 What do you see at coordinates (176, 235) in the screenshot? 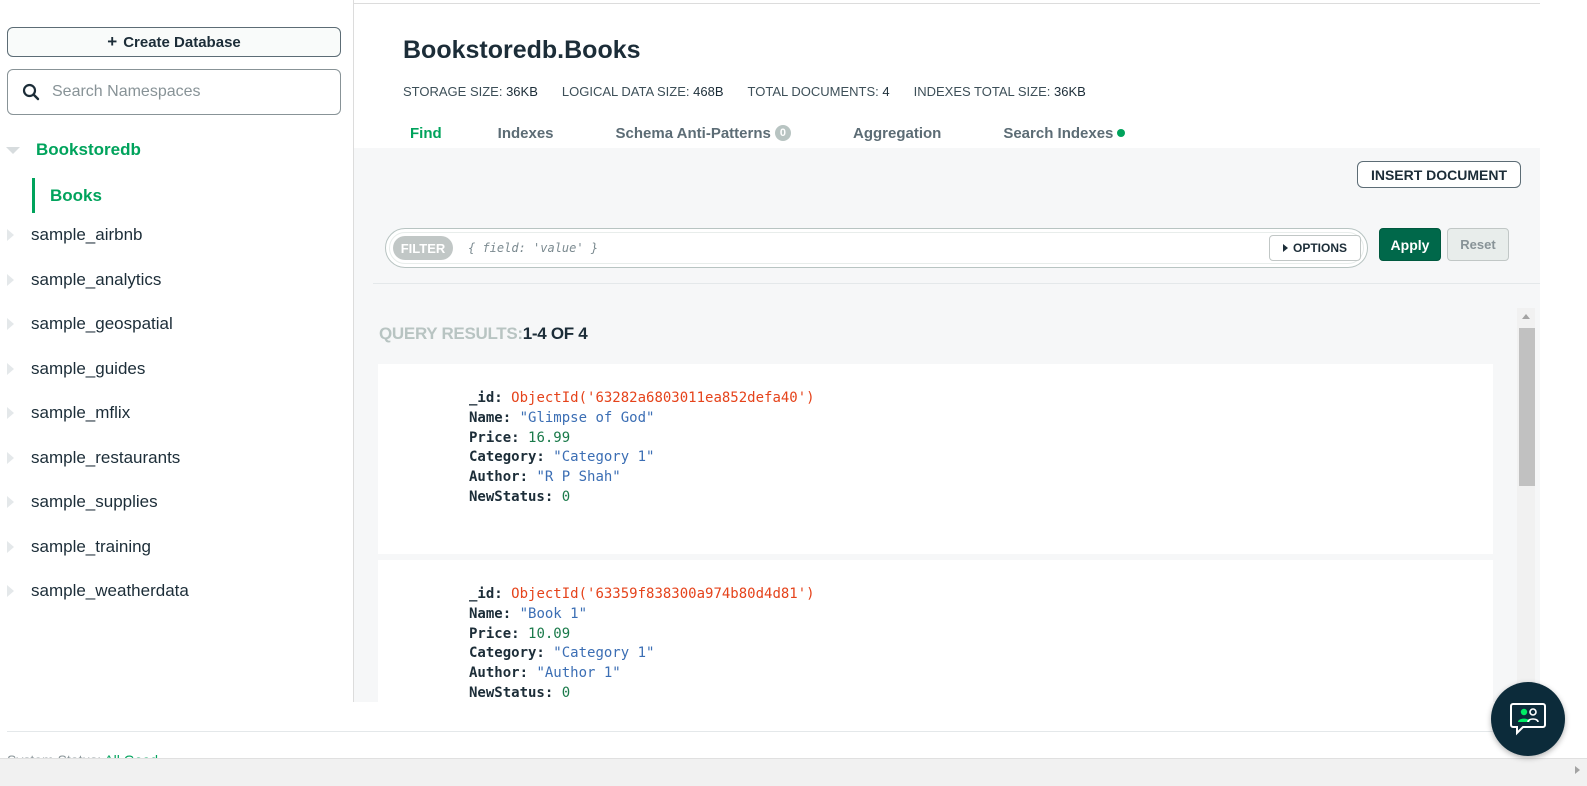
I see `sidebar-db-item: sample_airbnb` at bounding box center [176, 235].